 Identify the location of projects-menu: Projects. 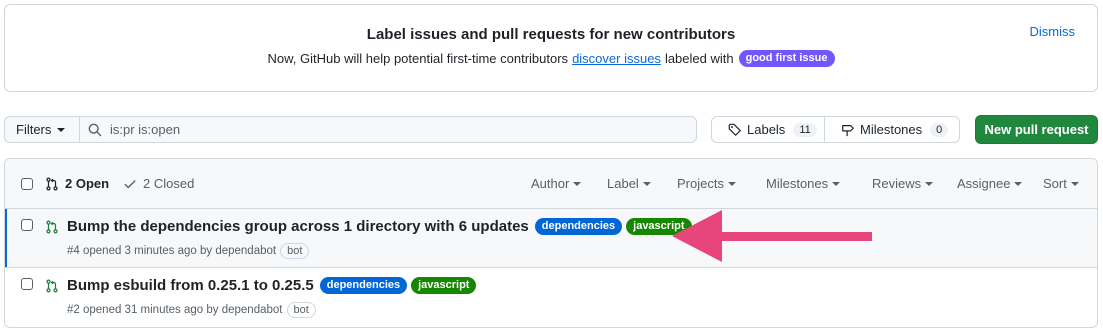
(706, 183).